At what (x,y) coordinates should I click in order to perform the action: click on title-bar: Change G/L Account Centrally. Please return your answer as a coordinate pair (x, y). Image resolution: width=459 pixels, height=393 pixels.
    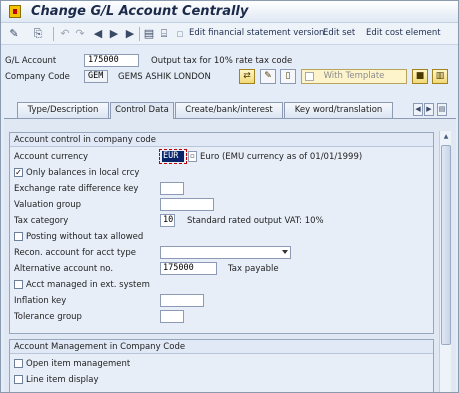
    Looking at the image, I should click on (229, 12).